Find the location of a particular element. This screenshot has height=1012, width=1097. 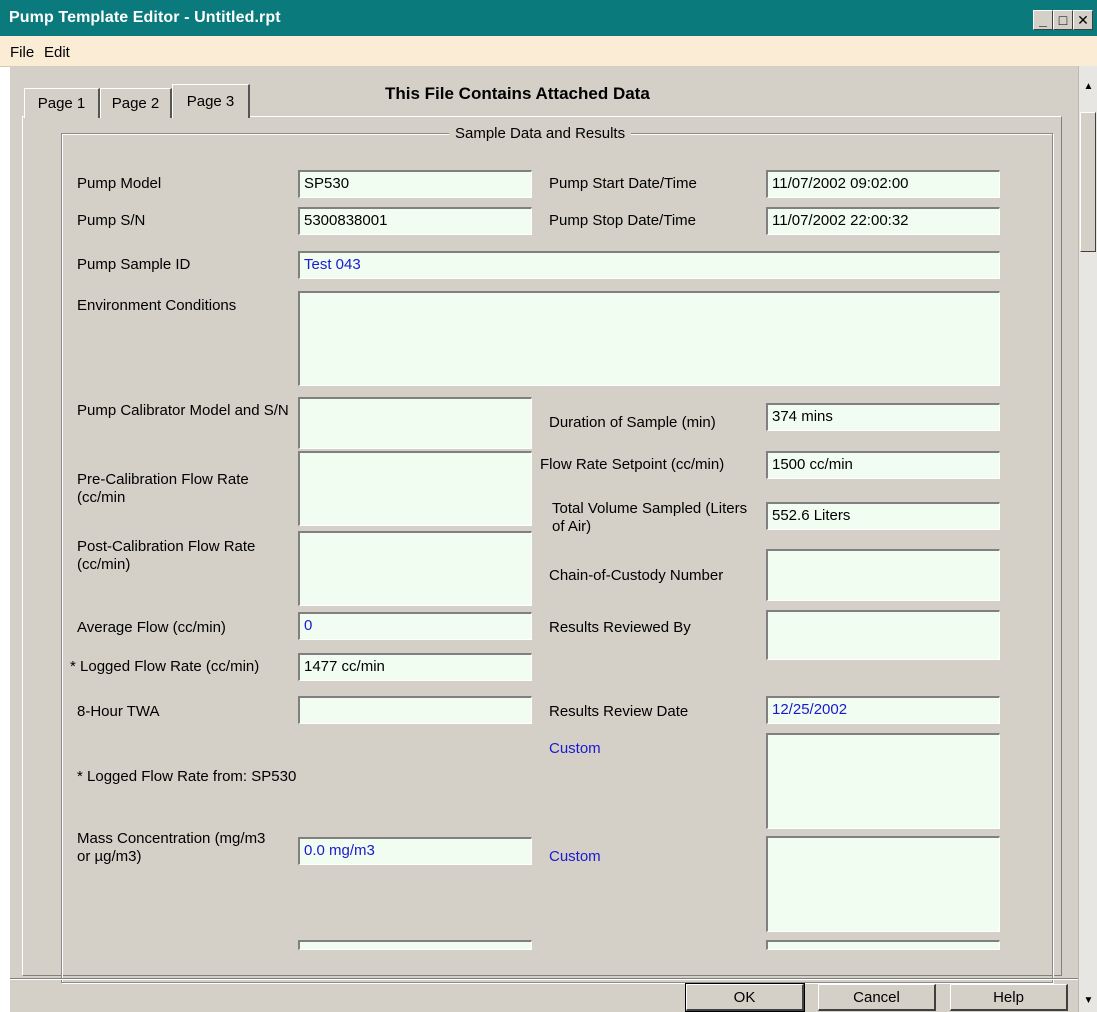

calibrator-field is located at coordinates (415, 423).